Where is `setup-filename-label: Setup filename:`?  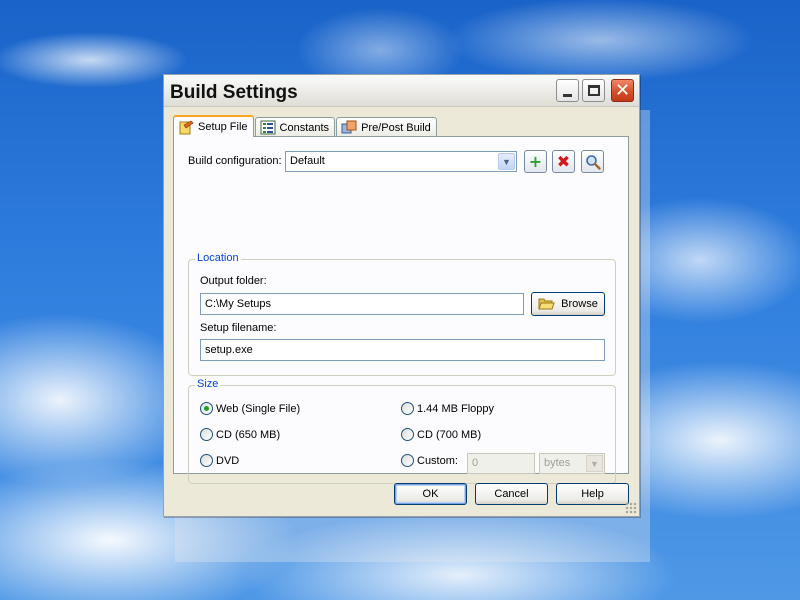 setup-filename-label: Setup filename: is located at coordinates (238, 328).